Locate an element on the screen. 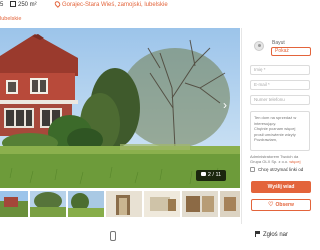  newsletter-checkbox is located at coordinates (252, 169).